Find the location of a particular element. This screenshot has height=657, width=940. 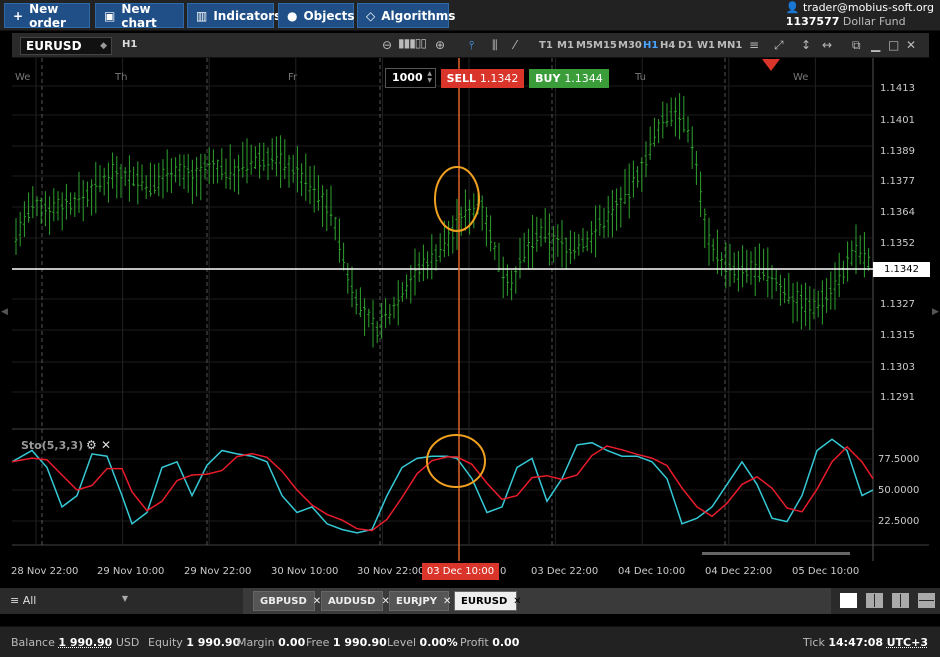

diamond-icon: ◇ is located at coordinates (371, 15).